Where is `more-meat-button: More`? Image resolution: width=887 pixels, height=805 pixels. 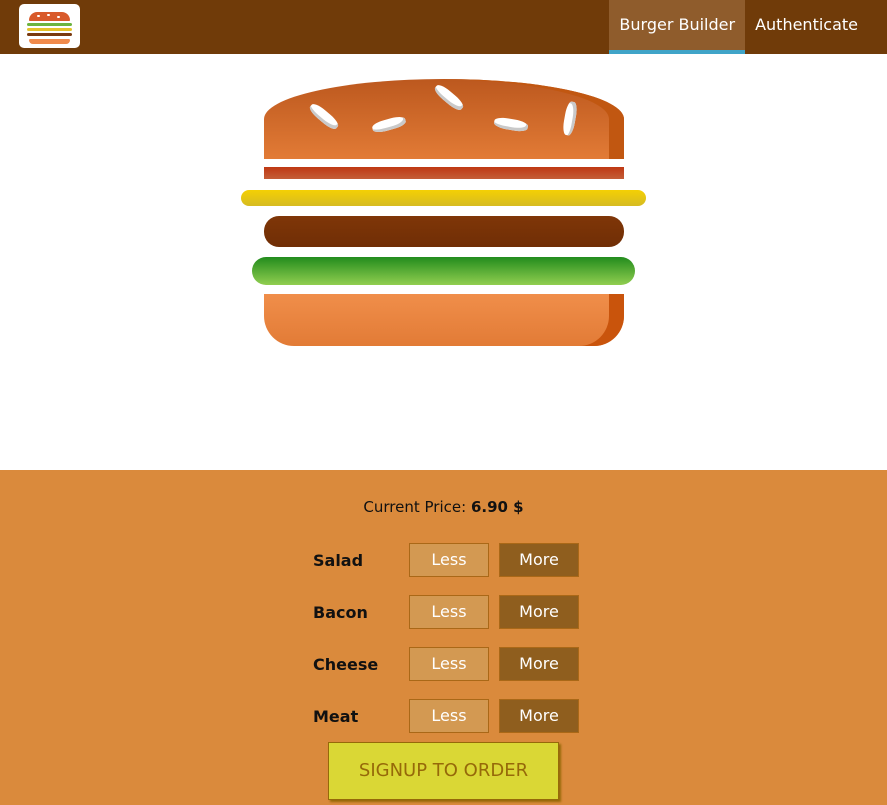
more-meat-button: More is located at coordinates (539, 716).